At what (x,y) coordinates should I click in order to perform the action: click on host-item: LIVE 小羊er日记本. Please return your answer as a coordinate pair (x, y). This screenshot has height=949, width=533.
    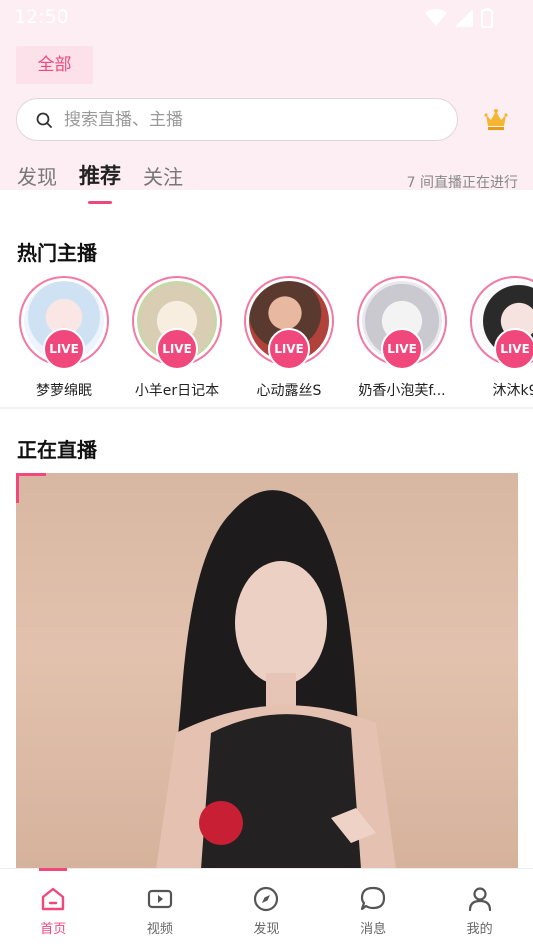
    Looking at the image, I should click on (177, 338).